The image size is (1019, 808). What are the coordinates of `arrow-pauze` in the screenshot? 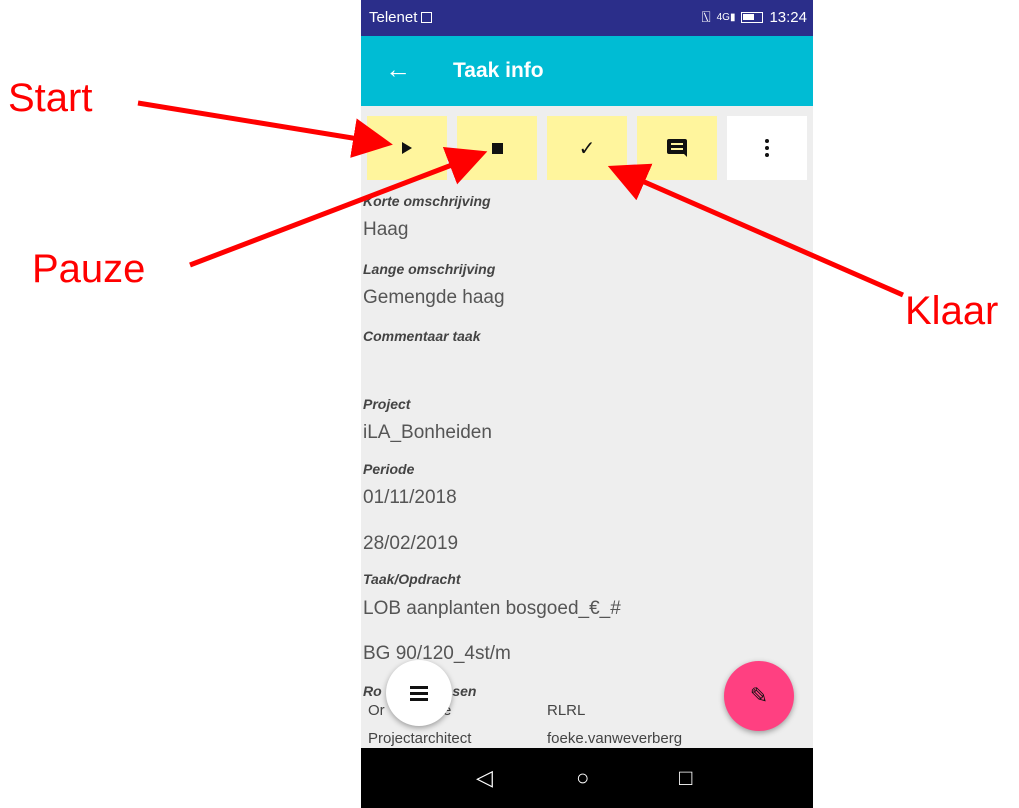 It's located at (338, 207).